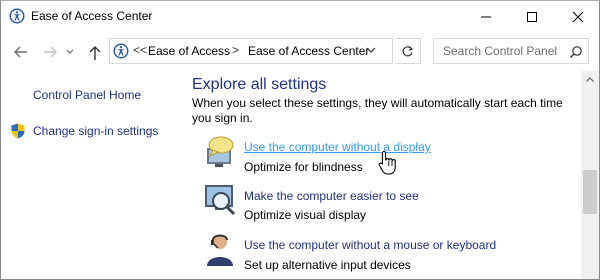 The width and height of the screenshot is (600, 280). What do you see at coordinates (331, 196) in the screenshot?
I see `make-computer-easier-to-see-link: Make the computer easier to see` at bounding box center [331, 196].